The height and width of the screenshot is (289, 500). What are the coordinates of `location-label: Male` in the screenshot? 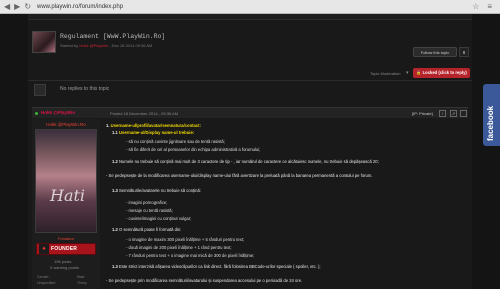 It's located at (81, 277).